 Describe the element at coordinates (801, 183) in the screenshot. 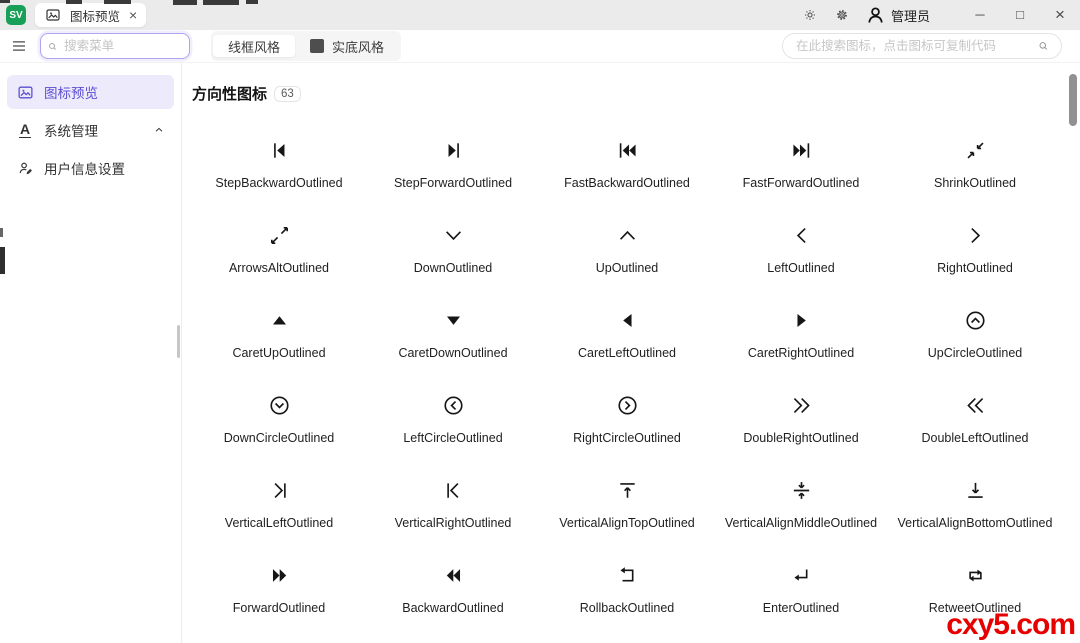

I see `icon-label: FastForwardOutlined` at that location.